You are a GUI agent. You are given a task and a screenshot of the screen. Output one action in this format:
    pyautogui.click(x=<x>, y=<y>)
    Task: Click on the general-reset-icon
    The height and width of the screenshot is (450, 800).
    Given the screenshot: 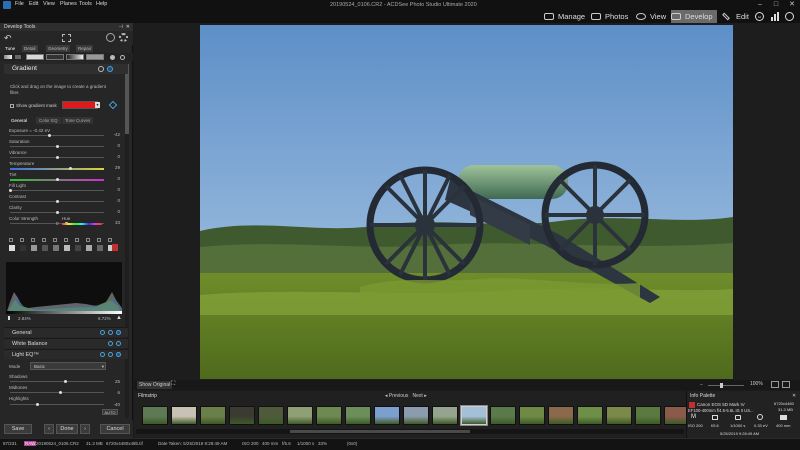 What is the action you would take?
    pyautogui.click(x=102, y=332)
    